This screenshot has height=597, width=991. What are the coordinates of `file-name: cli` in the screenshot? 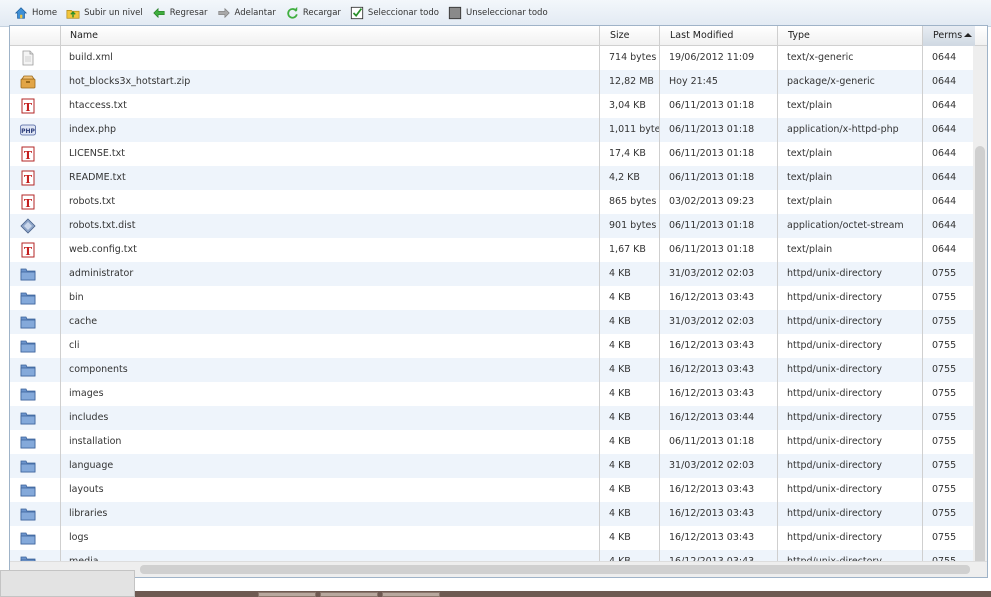 It's located at (74, 345).